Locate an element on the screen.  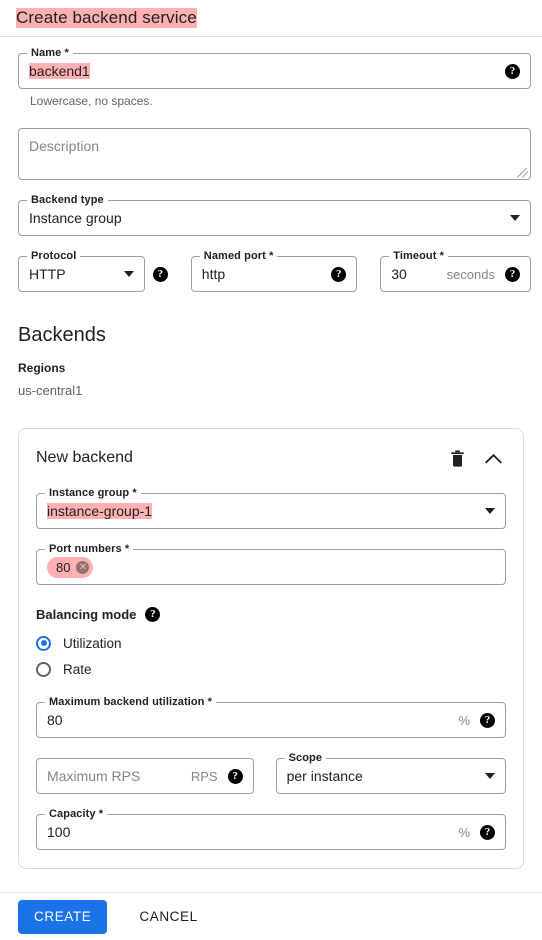
backend-type-select: Backend type Instance group is located at coordinates (274, 215).